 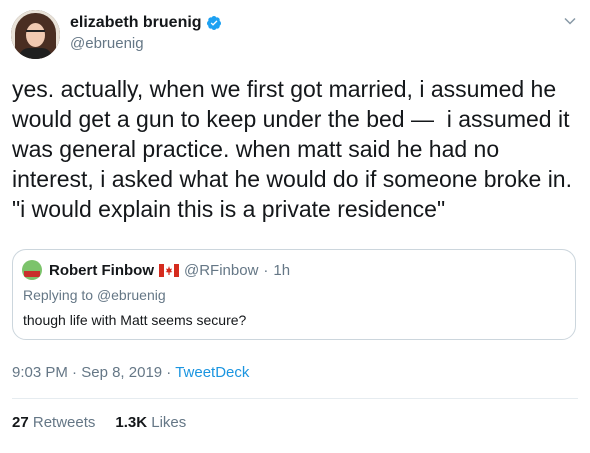 What do you see at coordinates (64, 422) in the screenshot?
I see `retweets-label: Retweets` at bounding box center [64, 422].